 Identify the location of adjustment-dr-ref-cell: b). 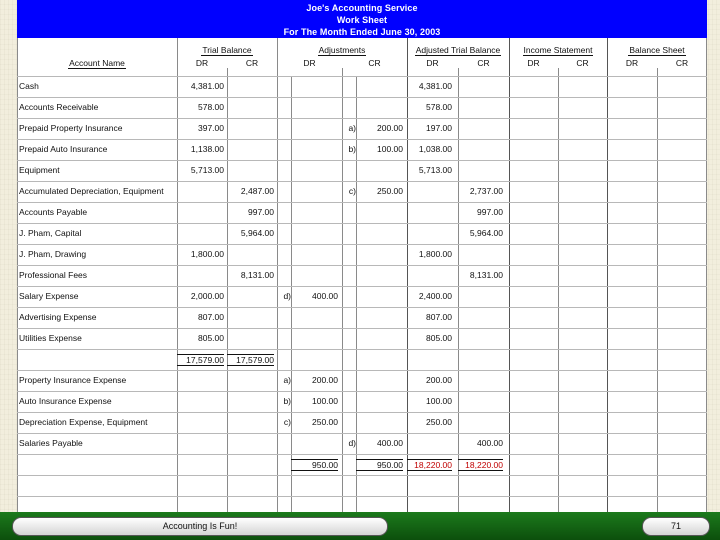
(287, 401).